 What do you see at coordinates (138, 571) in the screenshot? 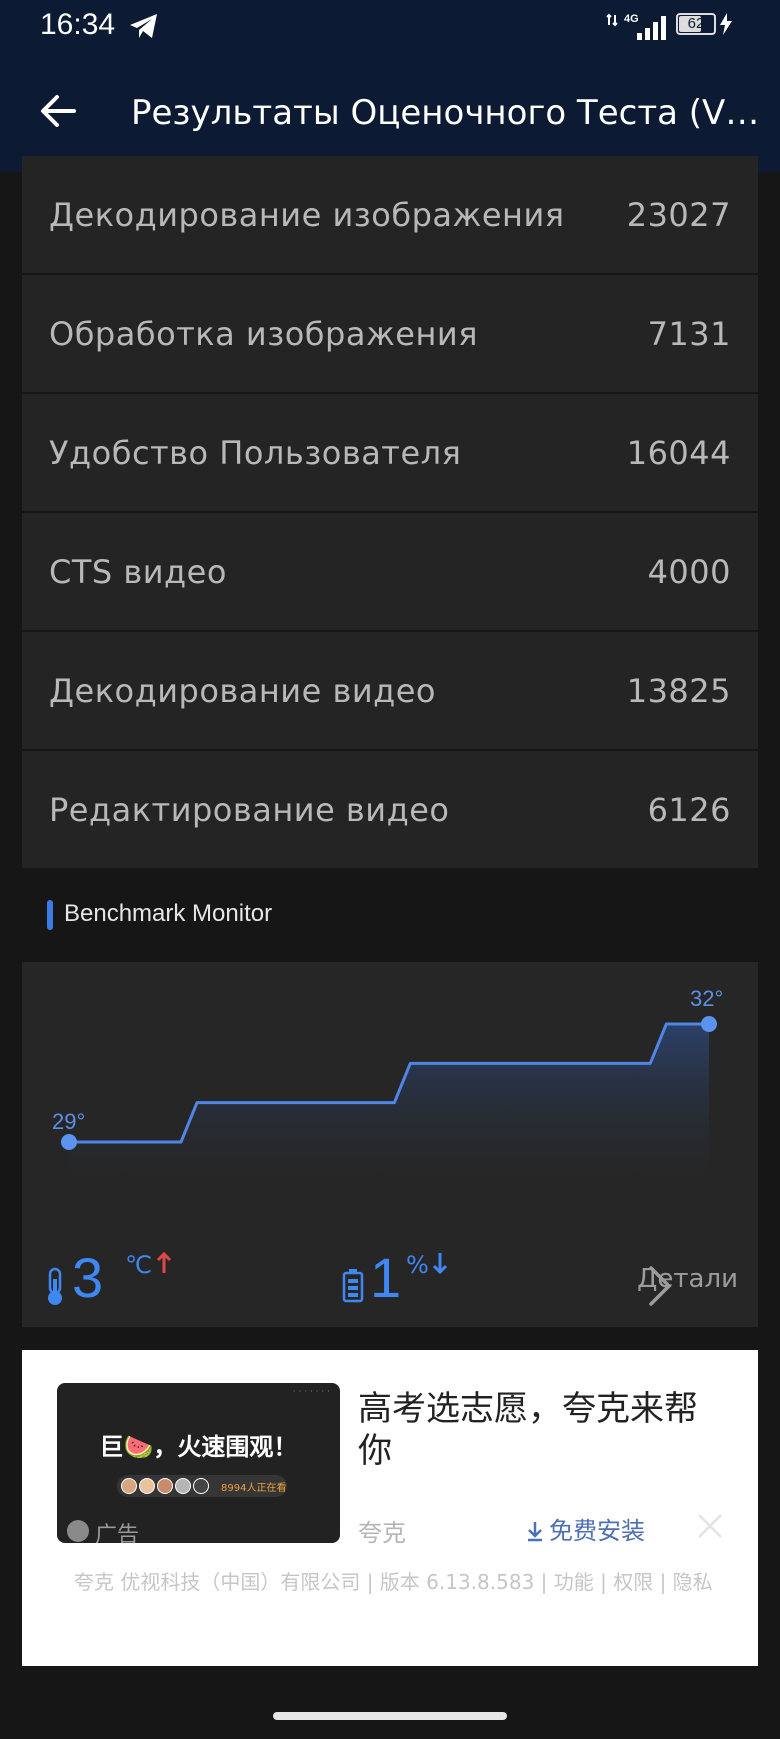
I see `result-label: CTS видео` at bounding box center [138, 571].